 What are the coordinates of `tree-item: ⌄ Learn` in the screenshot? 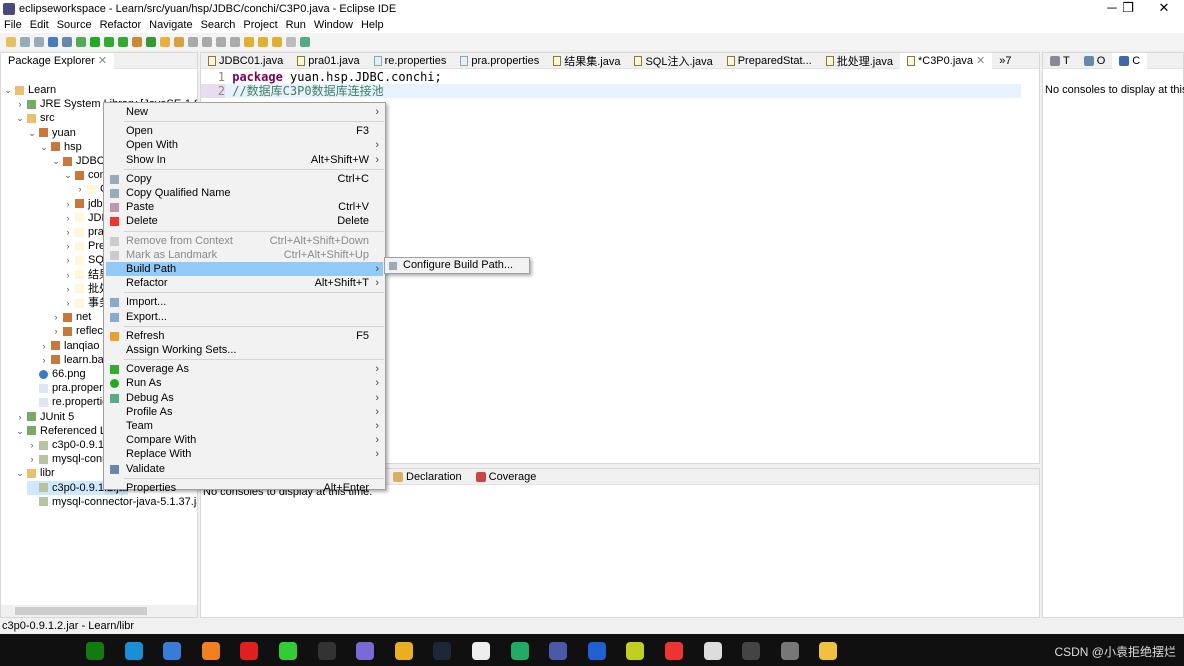 It's located at (29, 90).